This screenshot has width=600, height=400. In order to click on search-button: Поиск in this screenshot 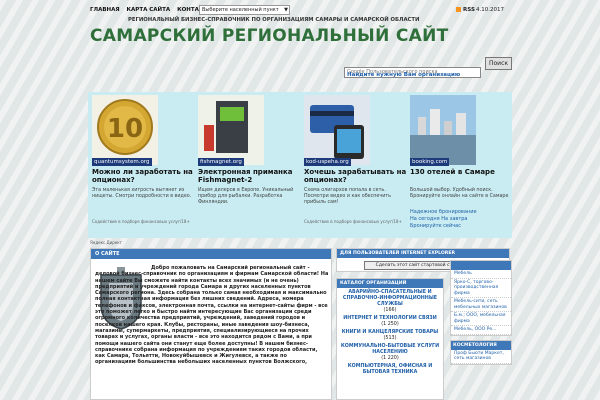, I will do `click(498, 63)`.